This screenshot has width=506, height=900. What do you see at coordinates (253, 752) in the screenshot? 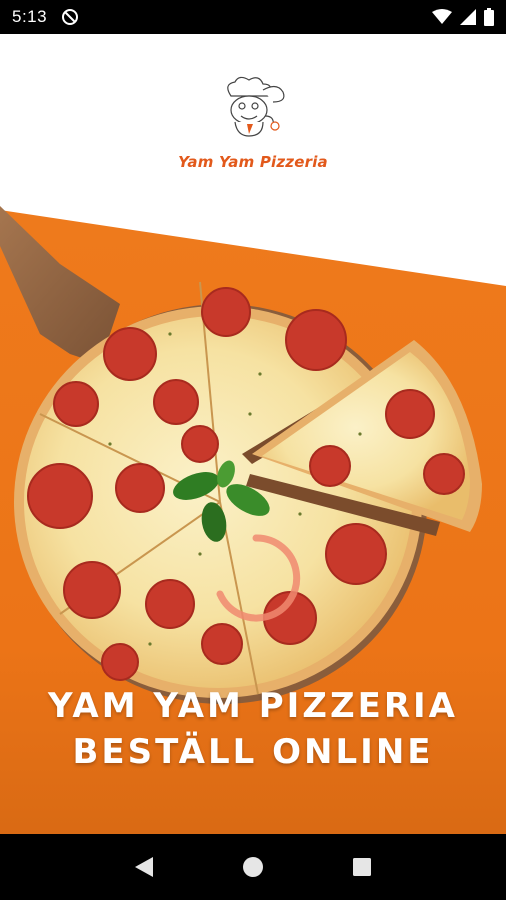
I see `headline-line-2: BESTÄLL ONLINE` at bounding box center [253, 752].